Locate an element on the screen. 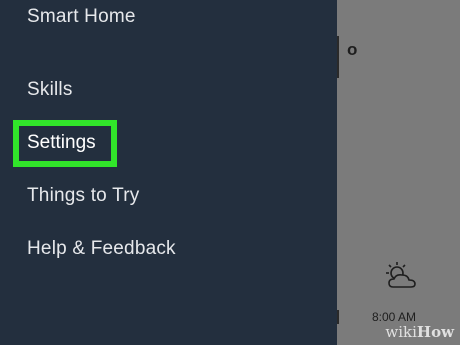 Image resolution: width=460 pixels, height=345 pixels. nav-item-settings-label: Settings is located at coordinates (61, 142).